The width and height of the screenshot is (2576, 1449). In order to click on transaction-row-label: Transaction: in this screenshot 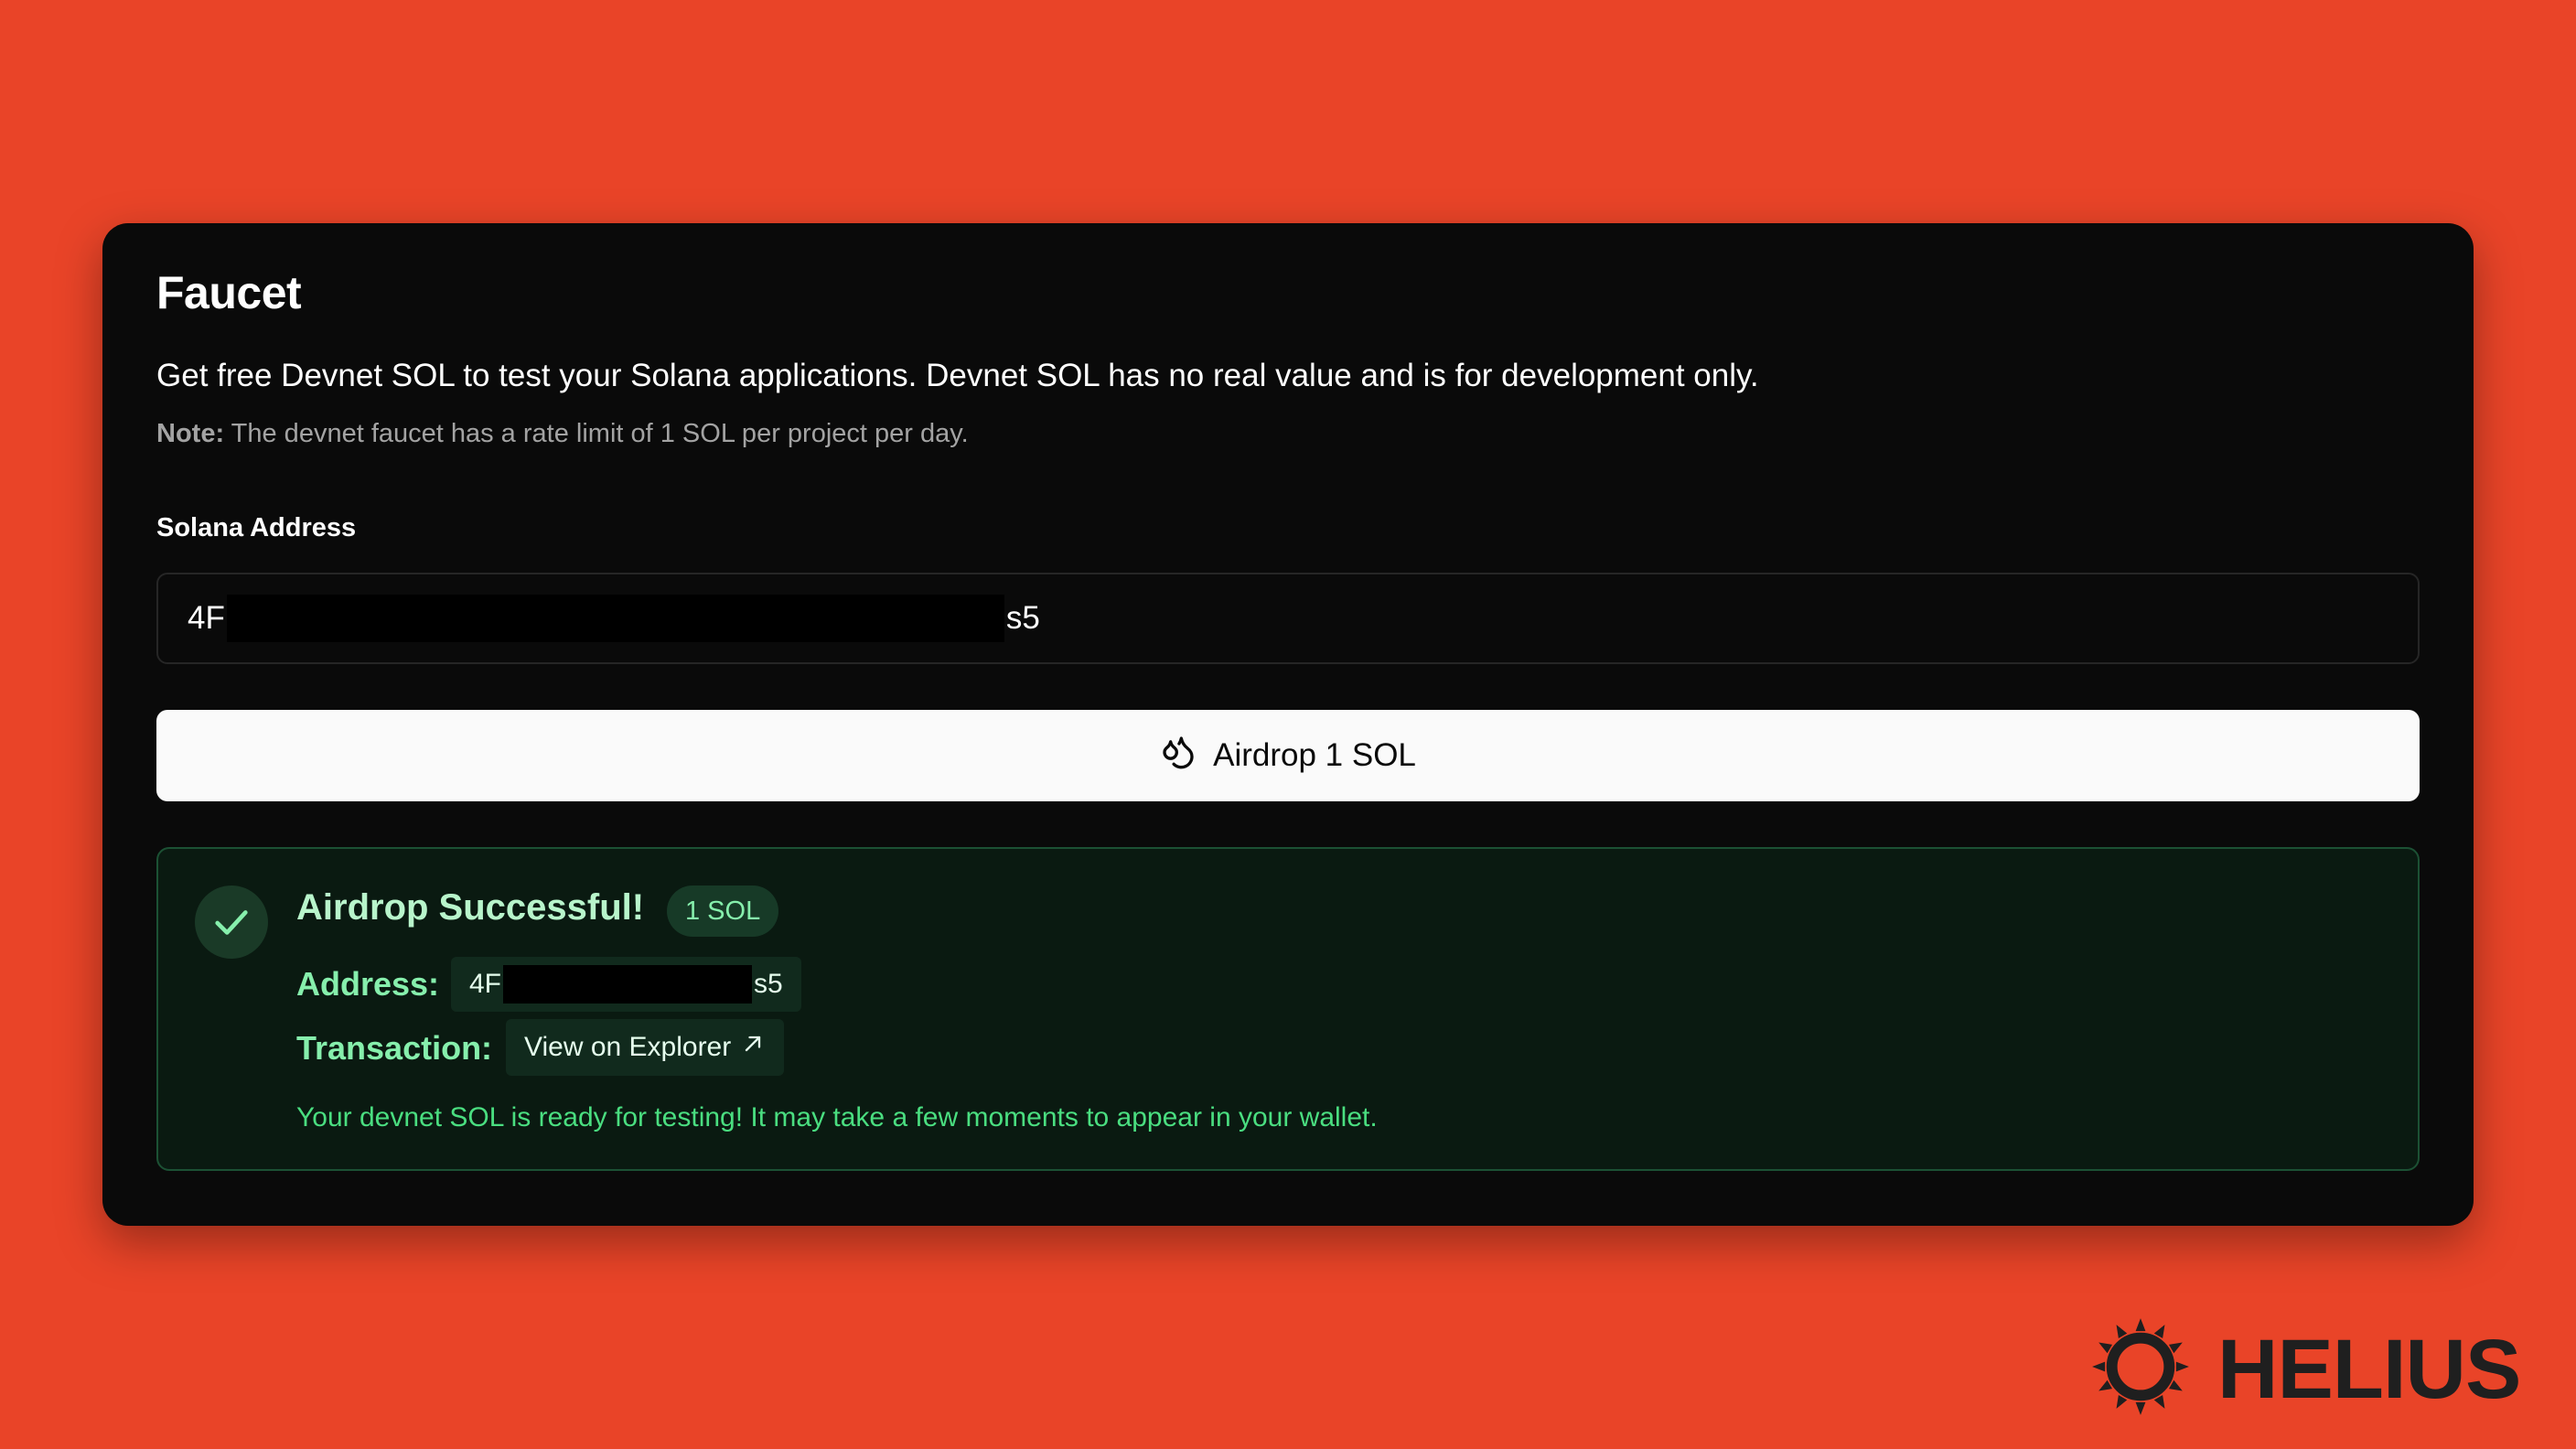, I will do `click(395, 1048)`.